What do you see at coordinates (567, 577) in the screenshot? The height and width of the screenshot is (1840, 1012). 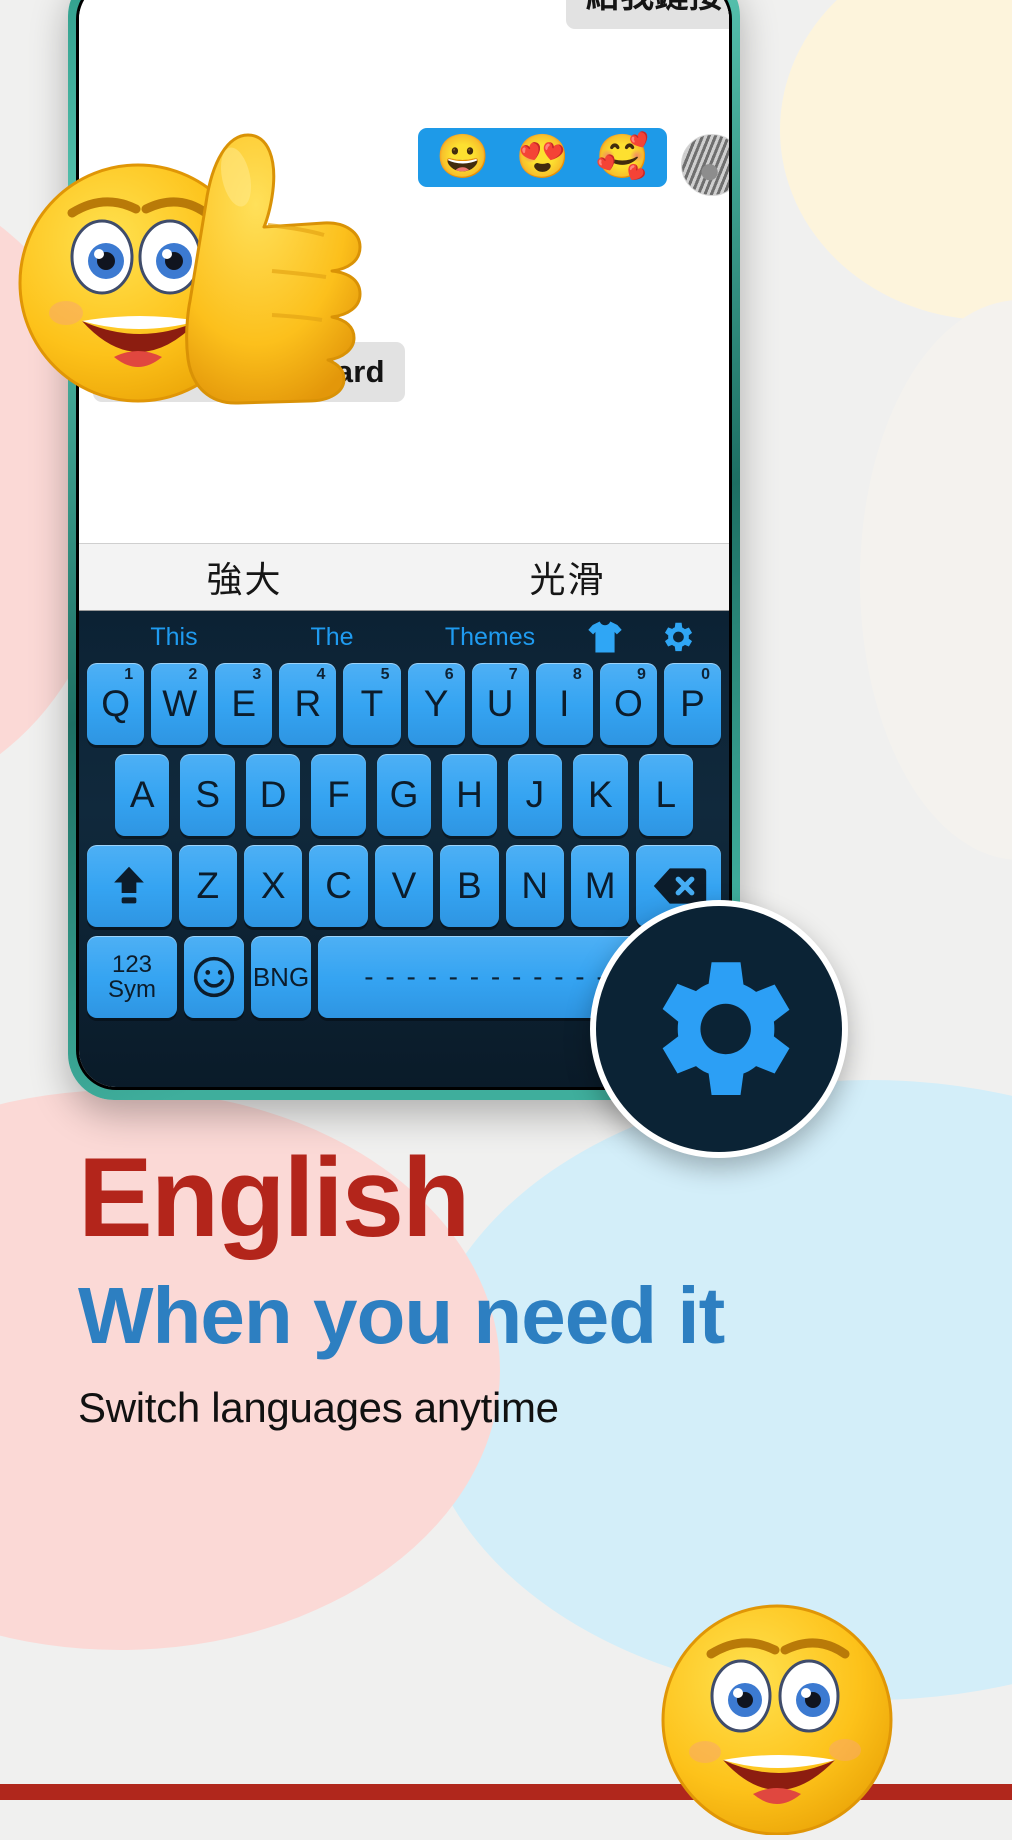 I see `suggestion-item-2: 光滑` at bounding box center [567, 577].